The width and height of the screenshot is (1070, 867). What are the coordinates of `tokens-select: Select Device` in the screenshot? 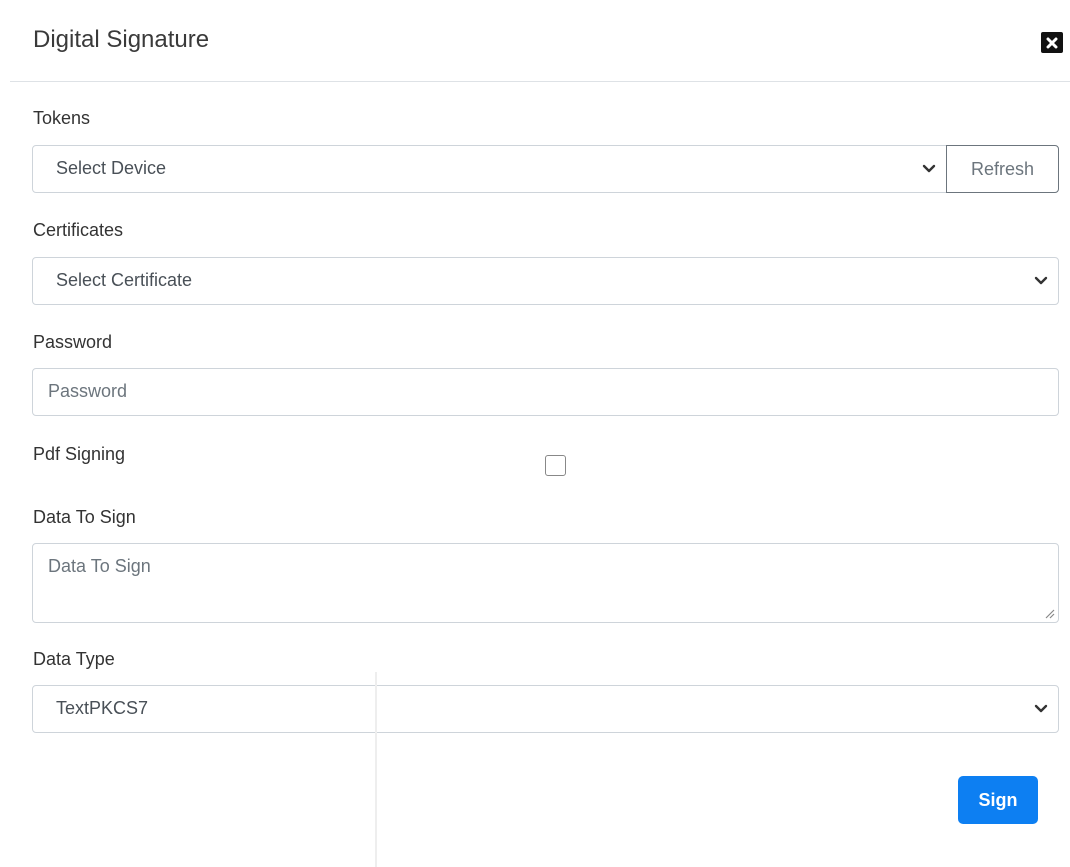 It's located at (489, 169).